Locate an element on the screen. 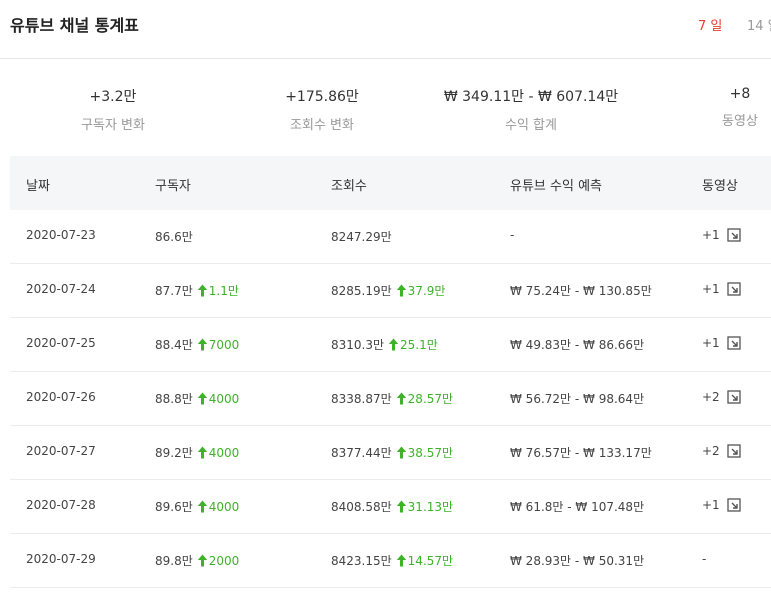 The image size is (771, 596). row-revenue: ₩ 75.24만 - ₩ 130.85만 is located at coordinates (581, 291).